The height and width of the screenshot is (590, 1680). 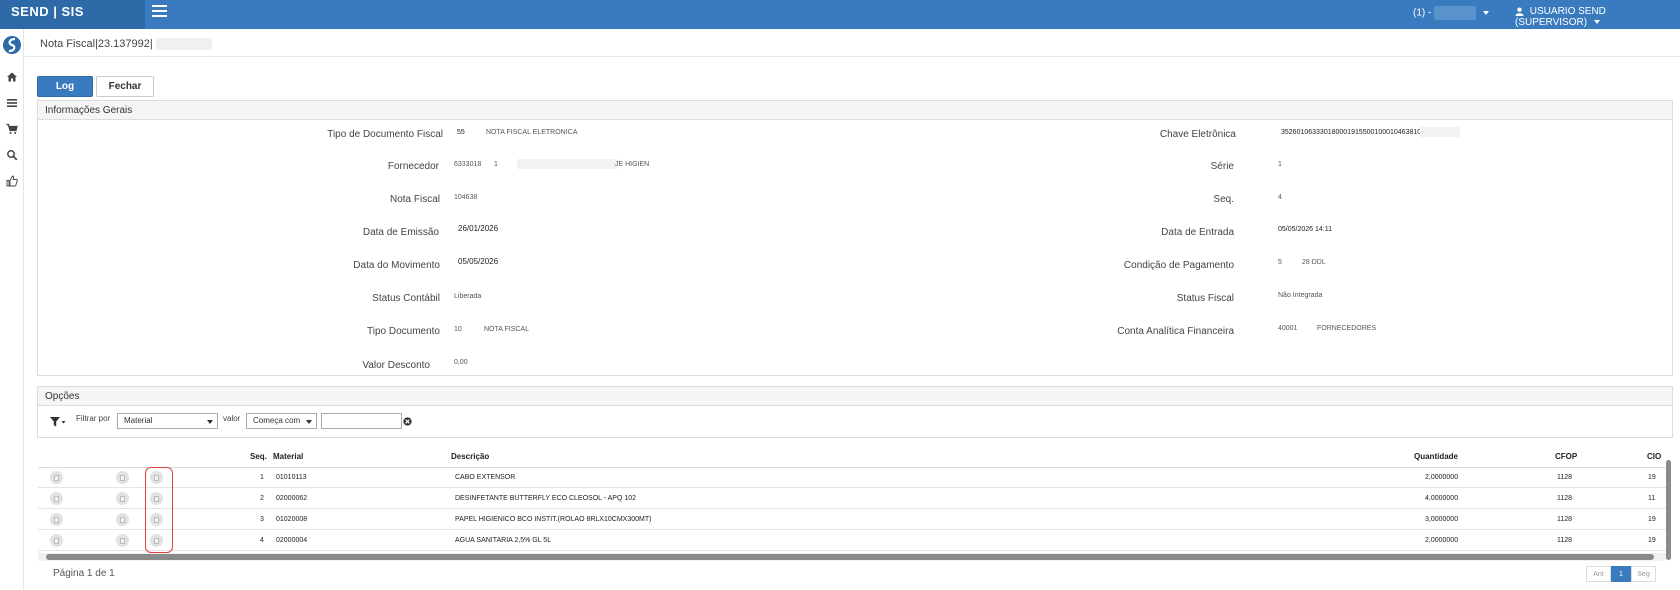 What do you see at coordinates (72, 14) in the screenshot?
I see `app-brand: SEND | SIS` at bounding box center [72, 14].